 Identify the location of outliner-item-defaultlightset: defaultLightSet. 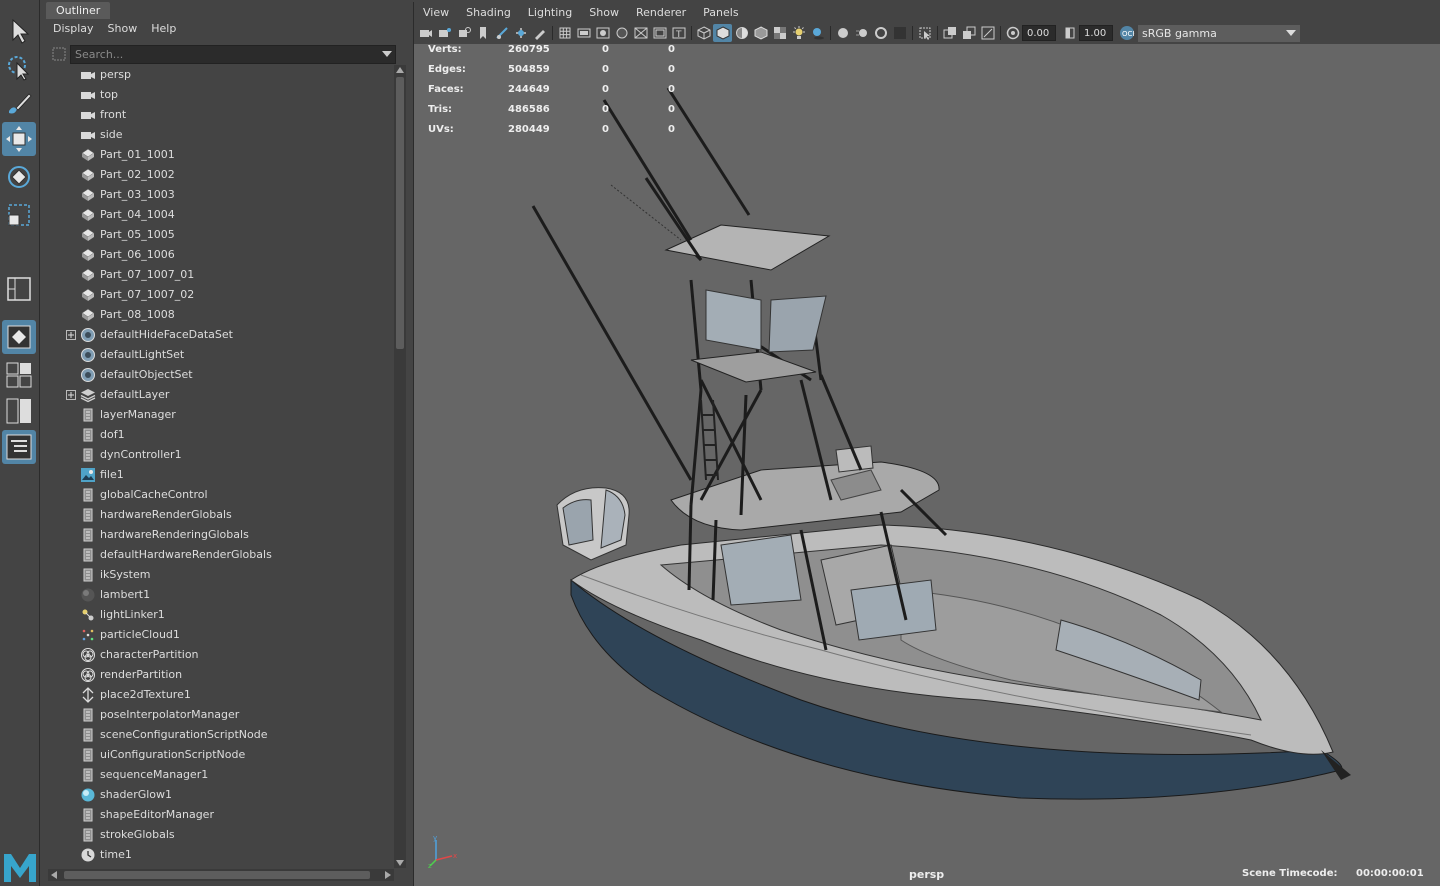
(221, 355).